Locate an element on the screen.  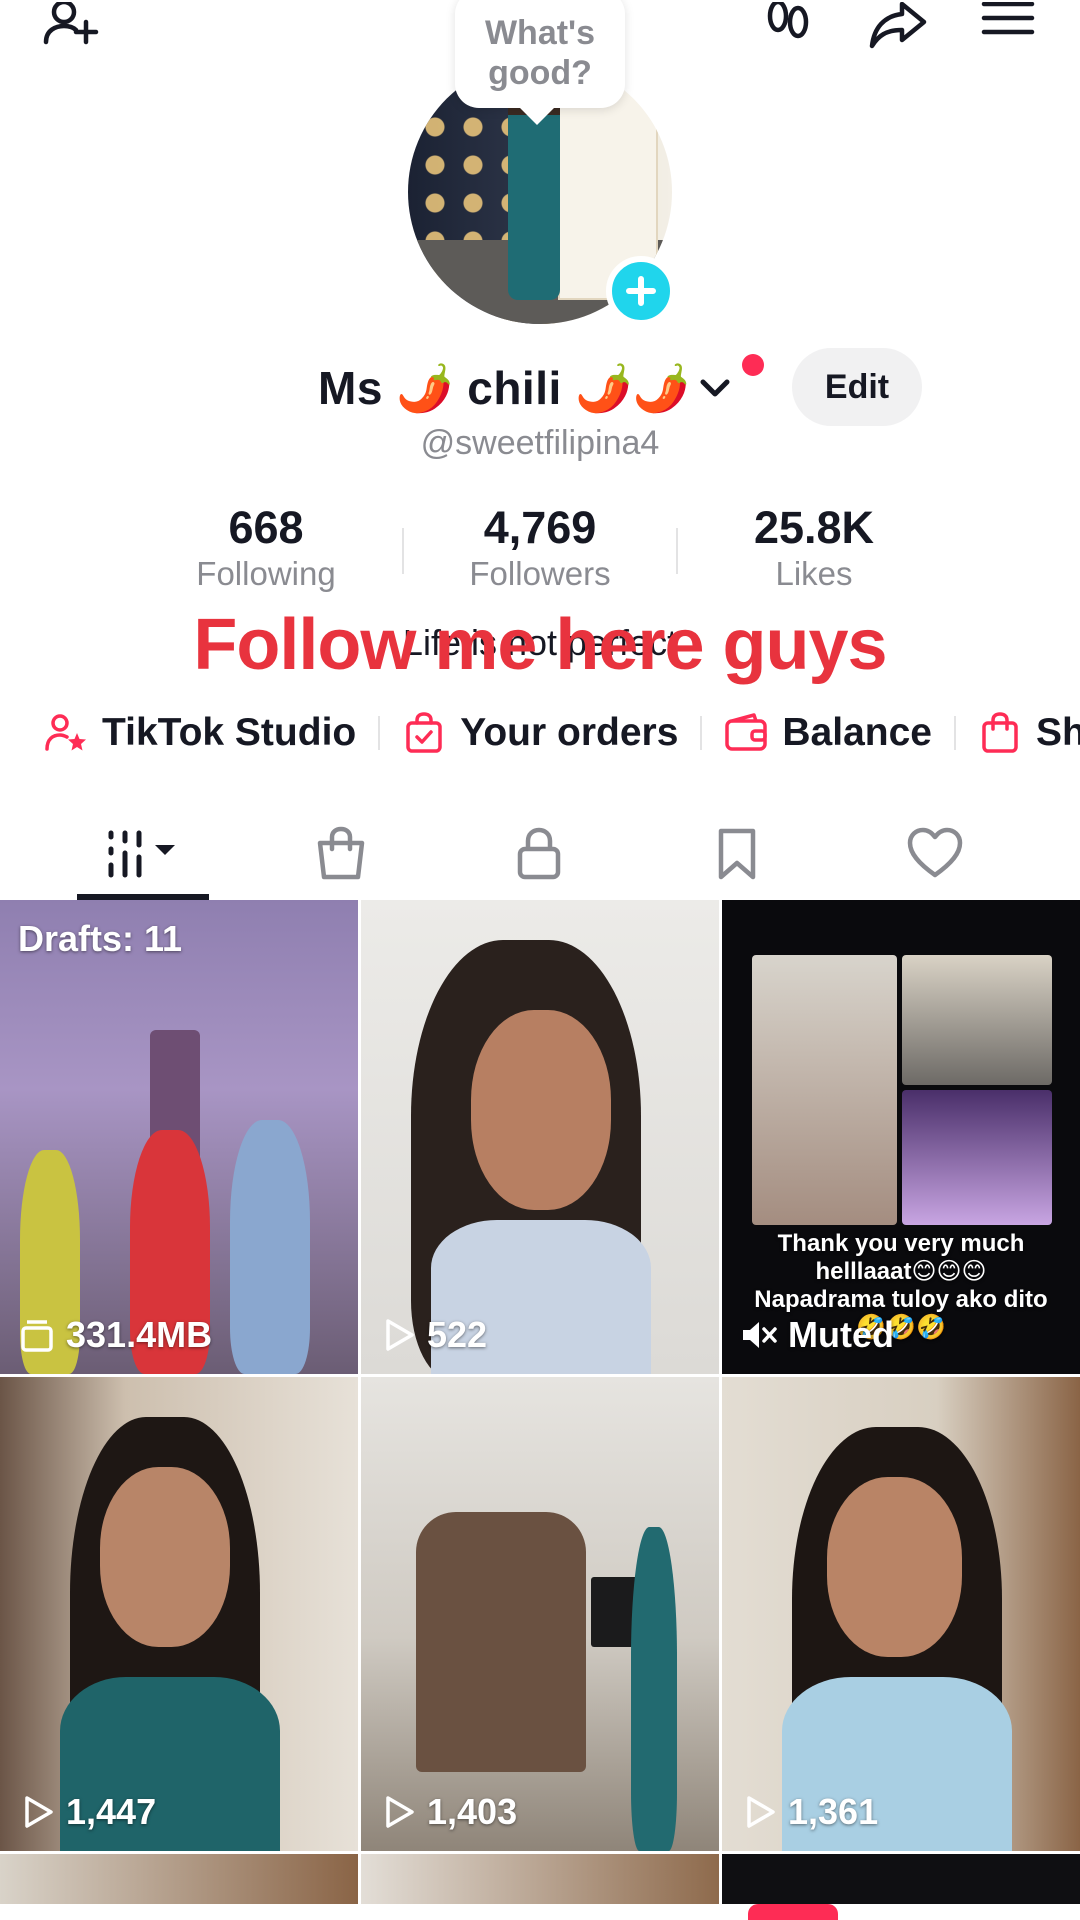
tab-liked is located at coordinates (935, 854).